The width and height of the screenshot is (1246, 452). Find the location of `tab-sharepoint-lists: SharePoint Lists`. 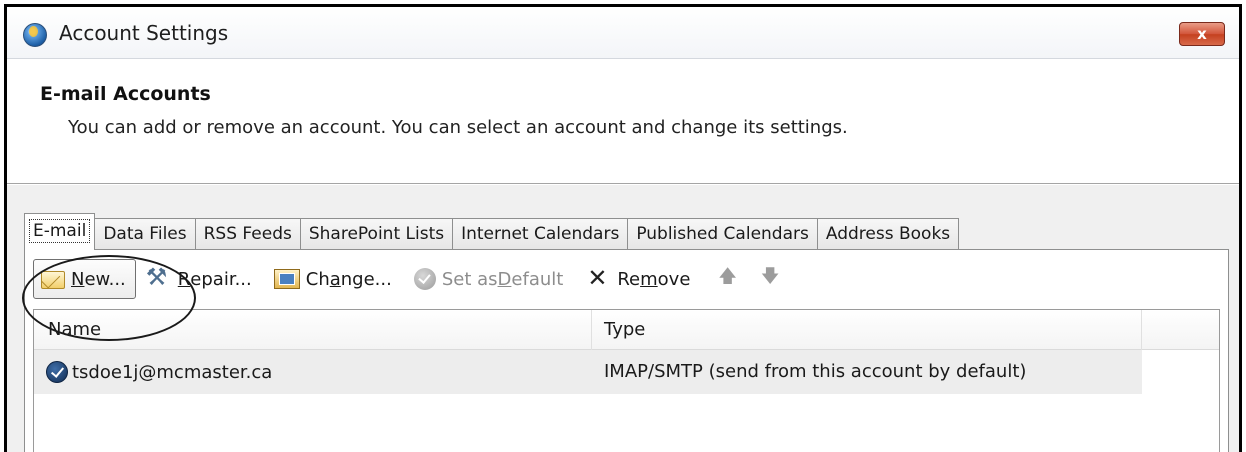

tab-sharepoint-lists: SharePoint Lists is located at coordinates (376, 234).